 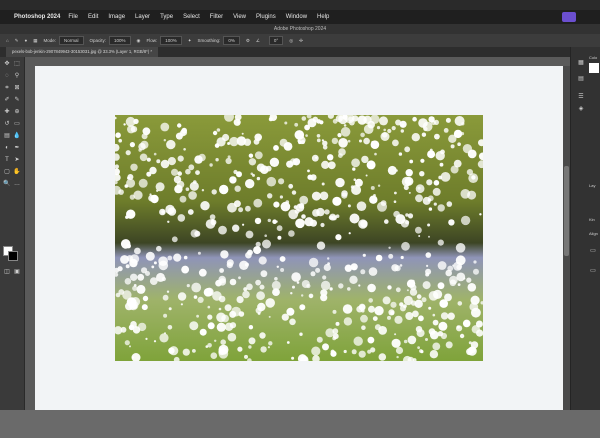 I want to click on crop-tool-icon: ⌗, so click(x=7, y=88).